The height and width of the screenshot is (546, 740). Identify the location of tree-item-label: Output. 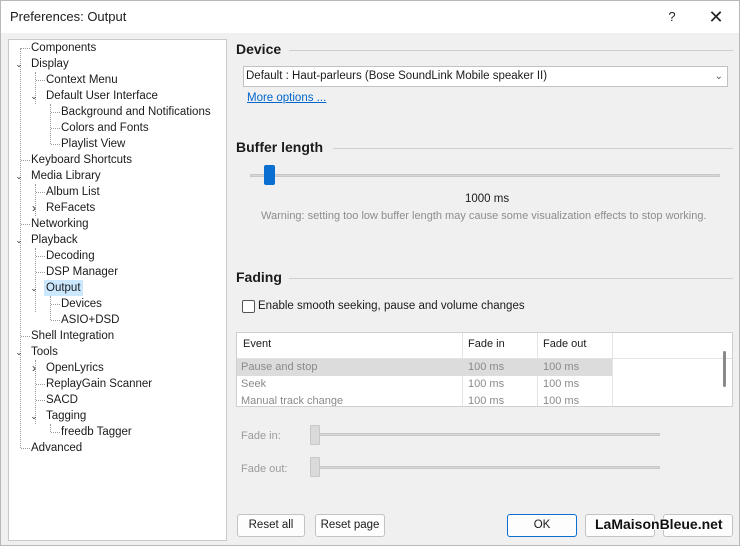
(63, 288).